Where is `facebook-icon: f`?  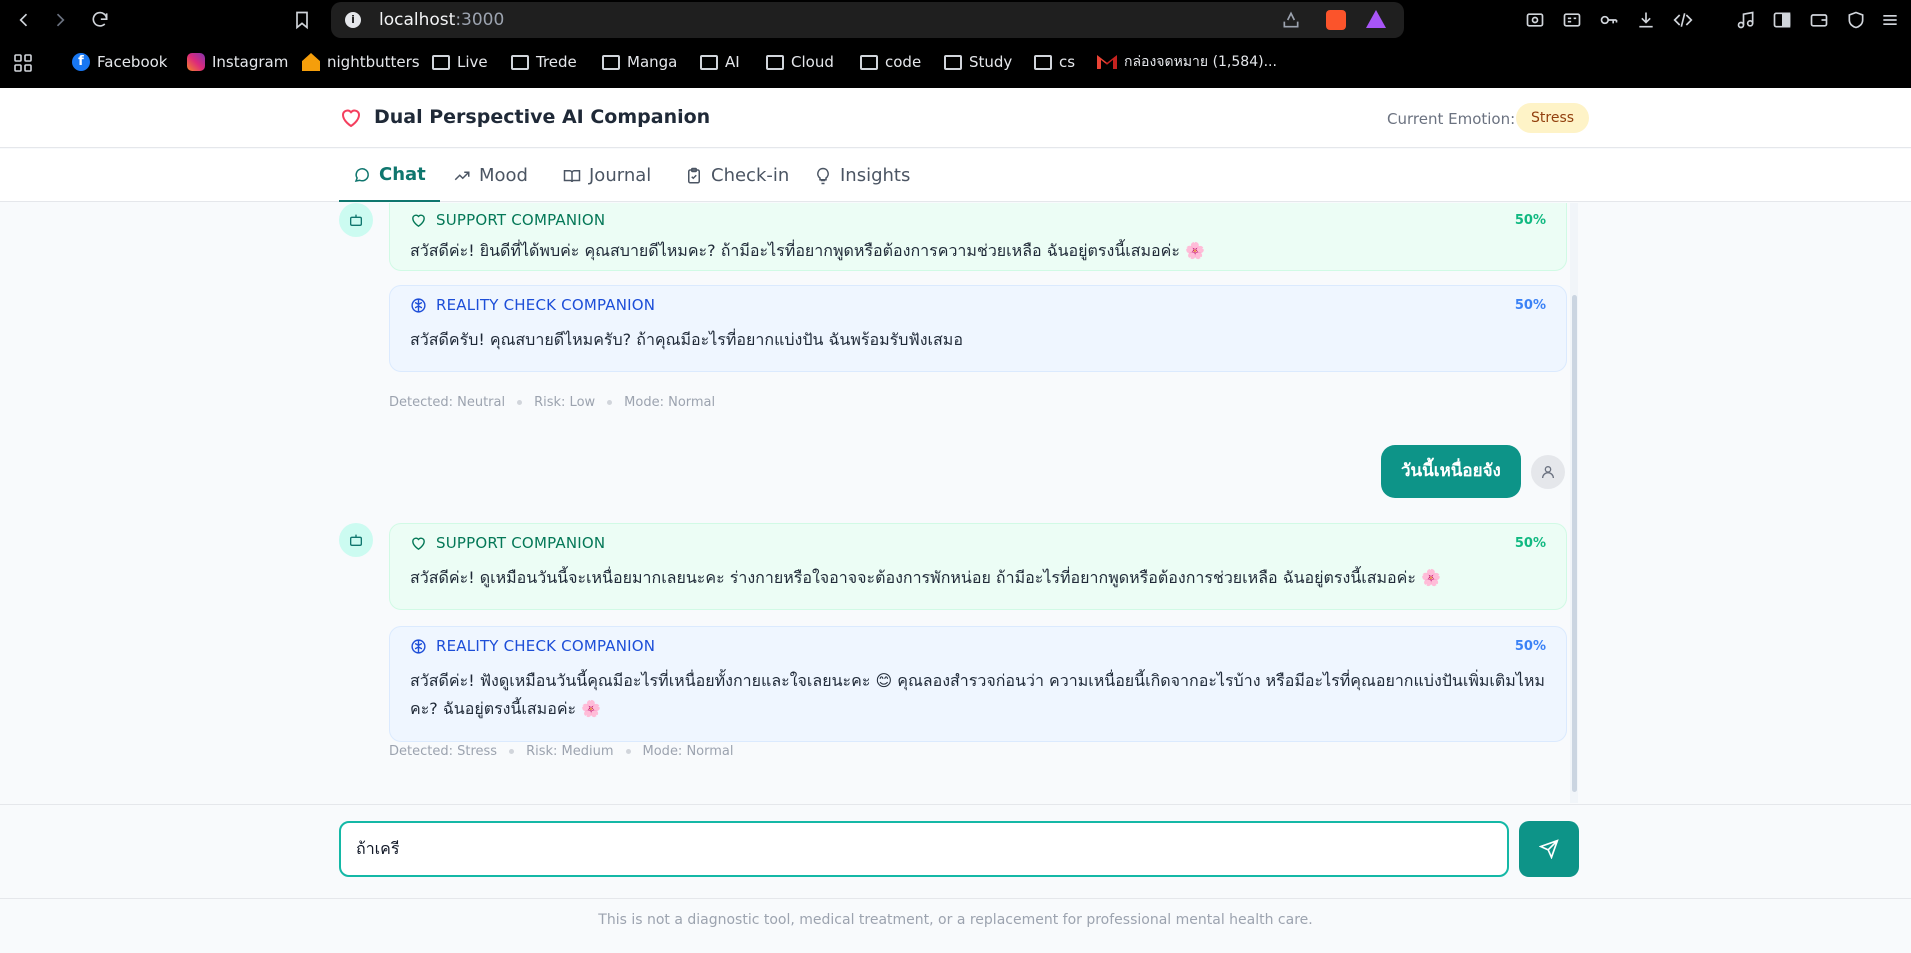 facebook-icon: f is located at coordinates (81, 62).